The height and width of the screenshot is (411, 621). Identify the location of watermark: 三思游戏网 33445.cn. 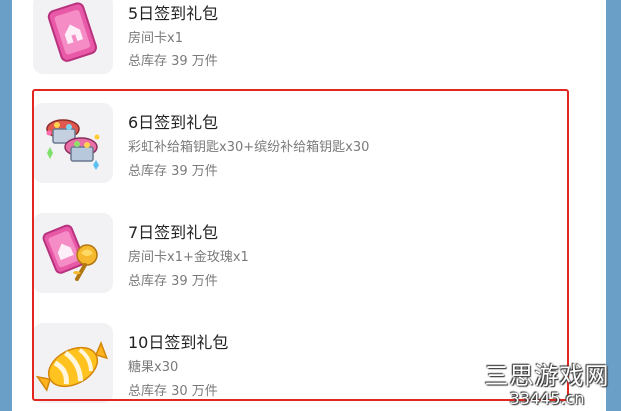
(547, 385).